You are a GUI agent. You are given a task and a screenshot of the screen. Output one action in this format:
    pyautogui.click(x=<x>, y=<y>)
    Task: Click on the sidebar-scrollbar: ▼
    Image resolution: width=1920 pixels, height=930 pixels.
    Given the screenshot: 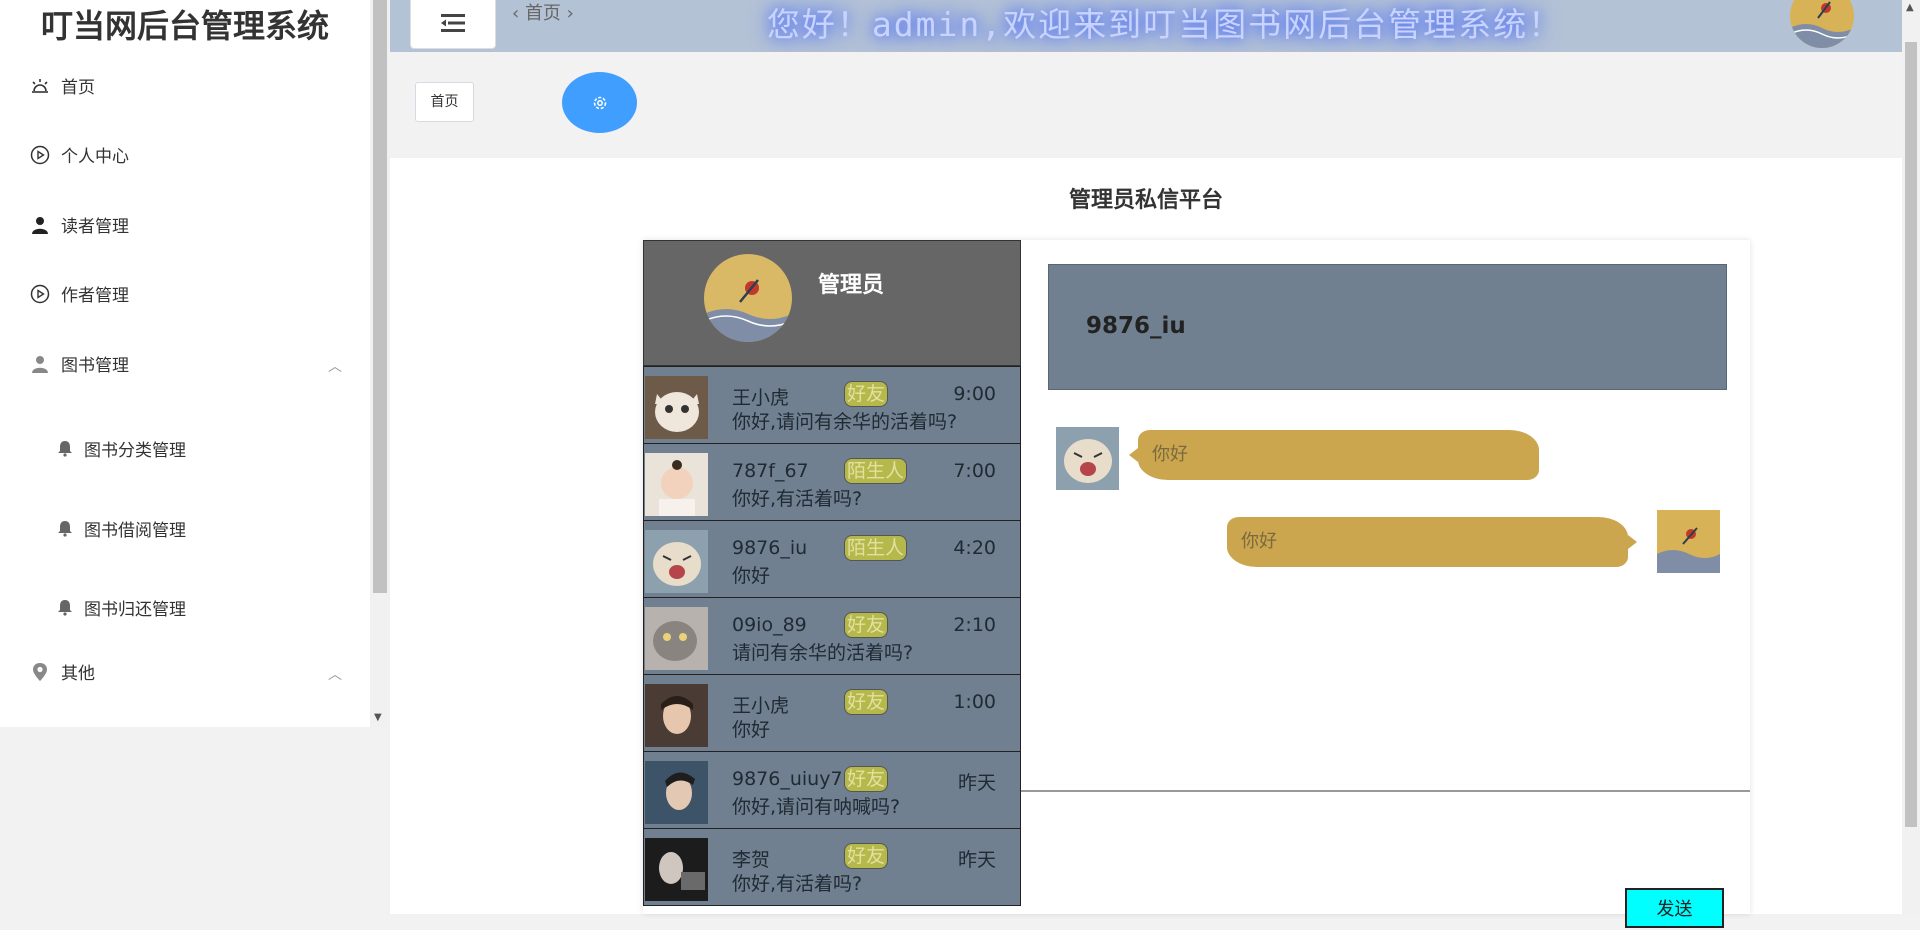 What is the action you would take?
    pyautogui.click(x=380, y=363)
    